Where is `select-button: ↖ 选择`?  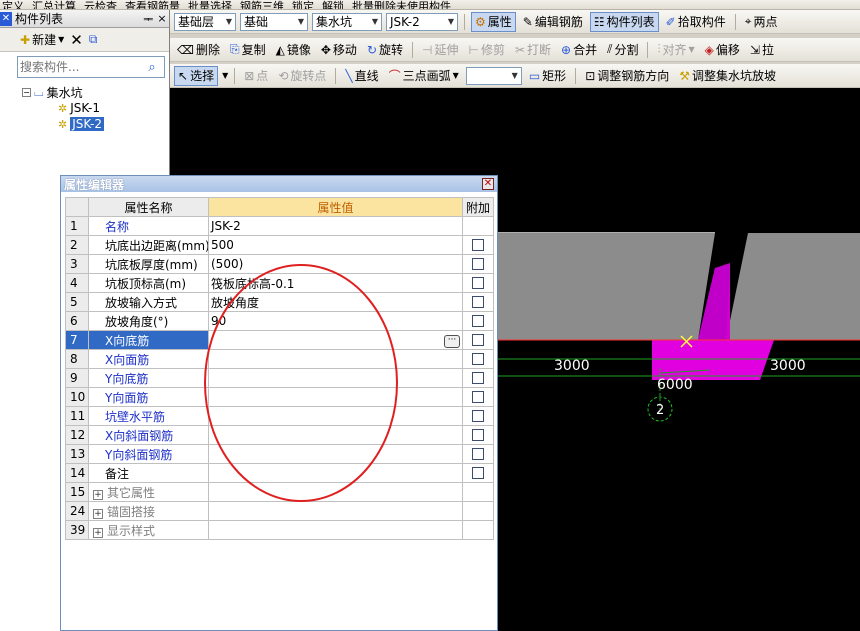
select-button: ↖ 选择 is located at coordinates (196, 75).